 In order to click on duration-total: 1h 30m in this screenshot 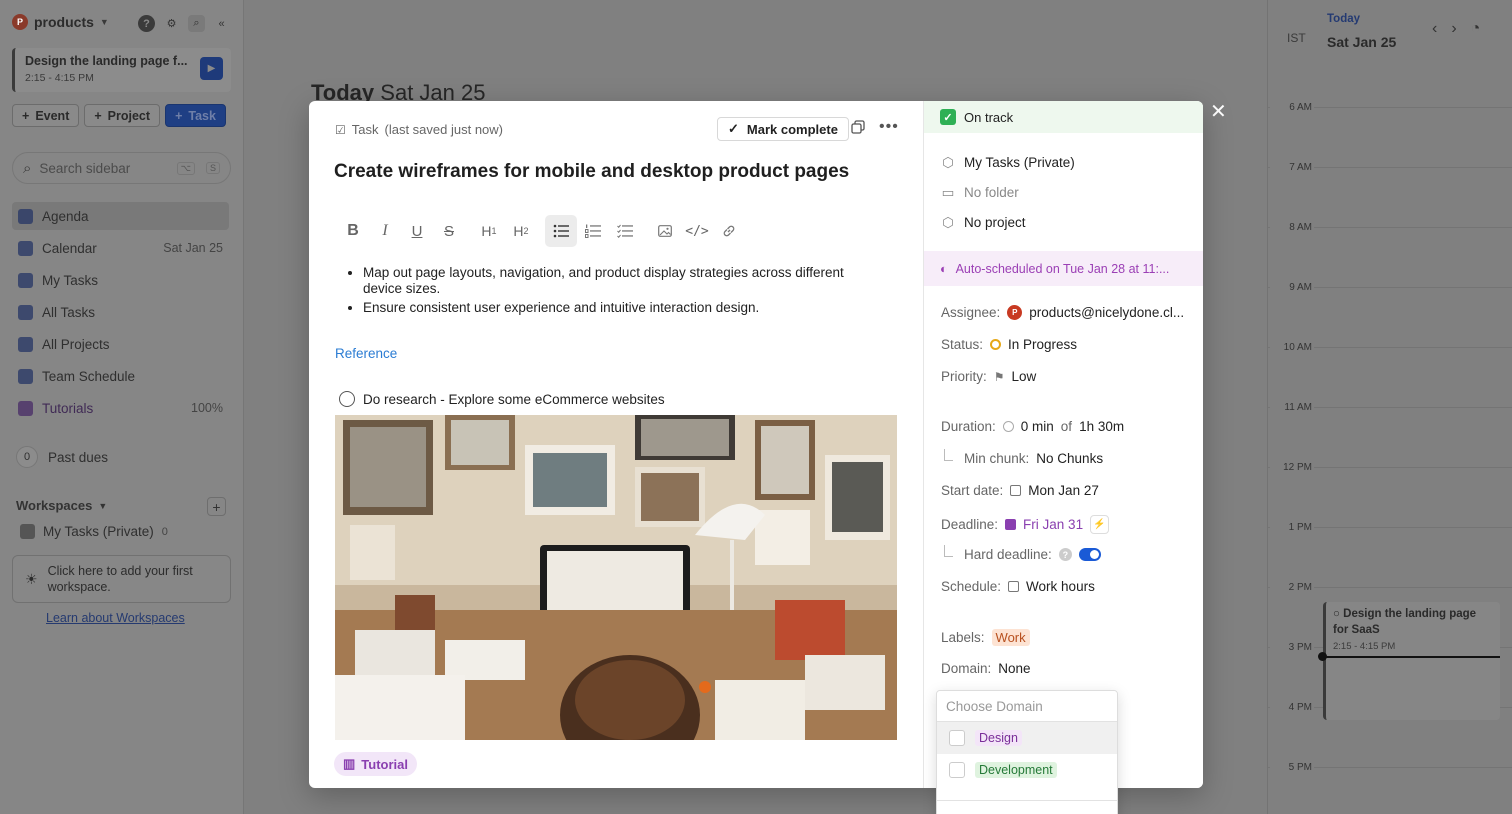, I will do `click(1102, 426)`.